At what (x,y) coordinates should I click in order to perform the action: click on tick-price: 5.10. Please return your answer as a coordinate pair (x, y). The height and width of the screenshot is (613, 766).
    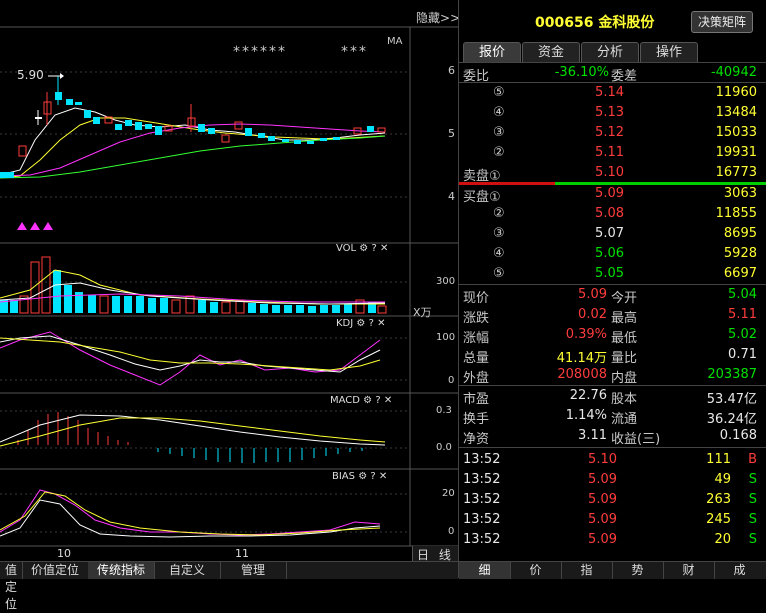
    Looking at the image, I should click on (602, 459).